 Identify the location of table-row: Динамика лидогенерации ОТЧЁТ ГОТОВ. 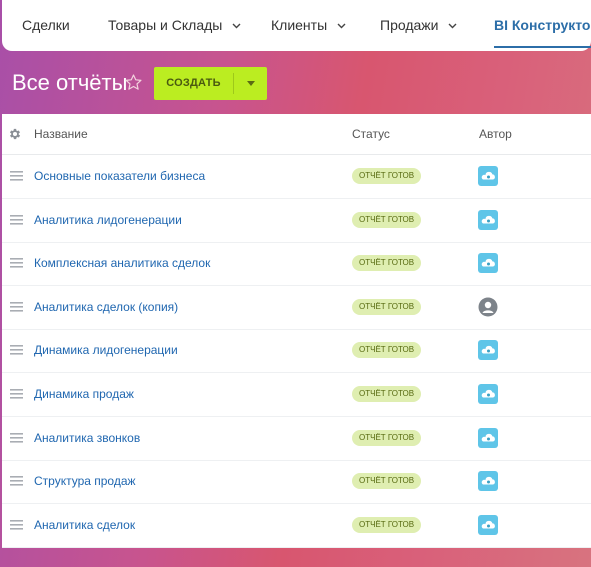
(296, 351).